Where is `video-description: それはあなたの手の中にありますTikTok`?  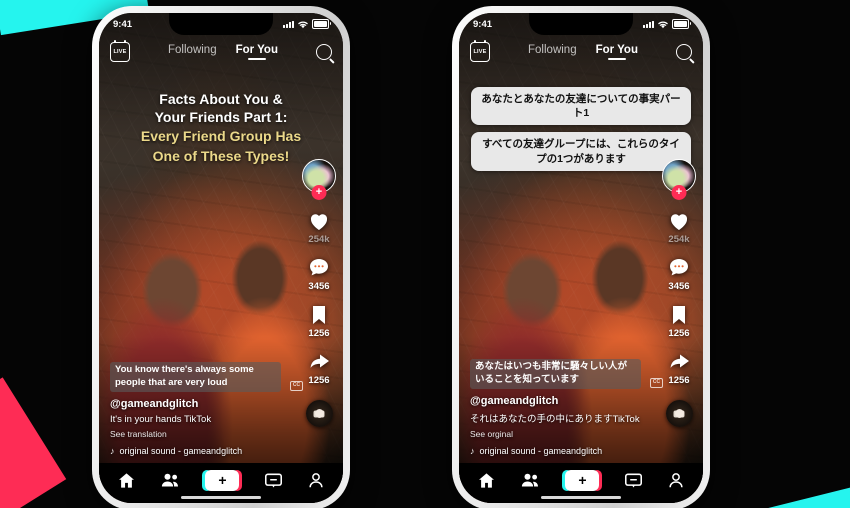
video-description: それはあなたの手の中にありますTikTok is located at coordinates (555, 419).